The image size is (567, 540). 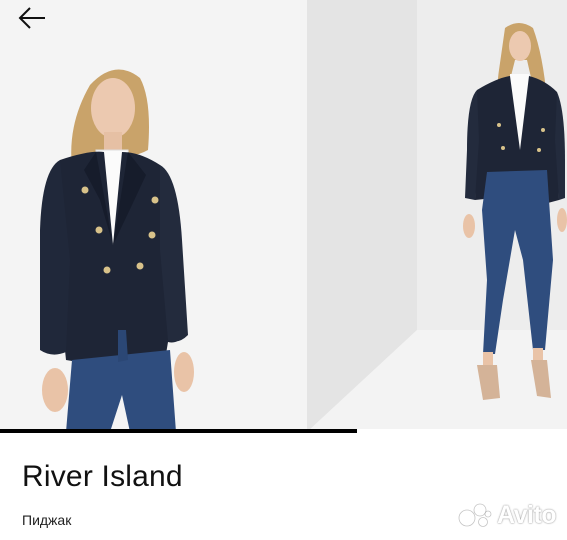 What do you see at coordinates (179, 431) in the screenshot?
I see `gallery-progress-fill` at bounding box center [179, 431].